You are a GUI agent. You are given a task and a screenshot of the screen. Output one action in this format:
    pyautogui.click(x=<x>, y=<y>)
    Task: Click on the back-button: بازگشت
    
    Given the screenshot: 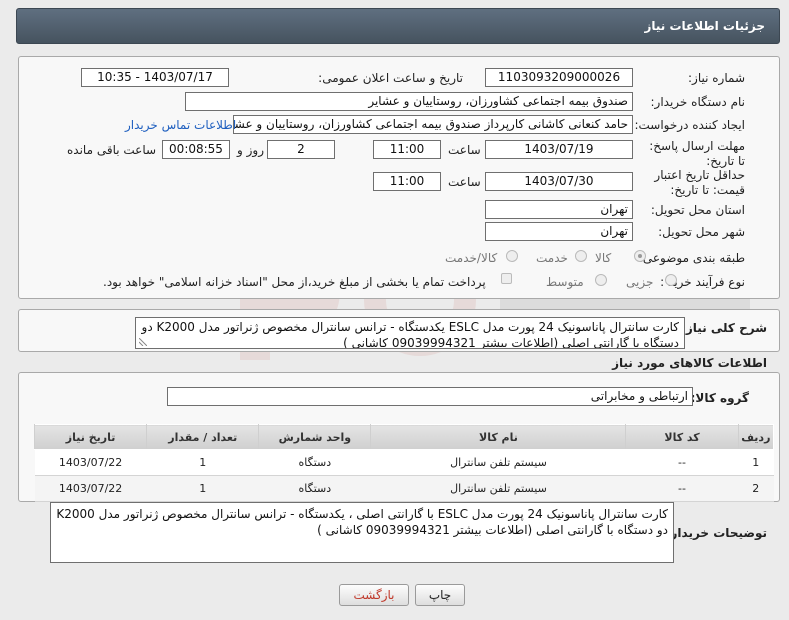 What is the action you would take?
    pyautogui.click(x=374, y=595)
    